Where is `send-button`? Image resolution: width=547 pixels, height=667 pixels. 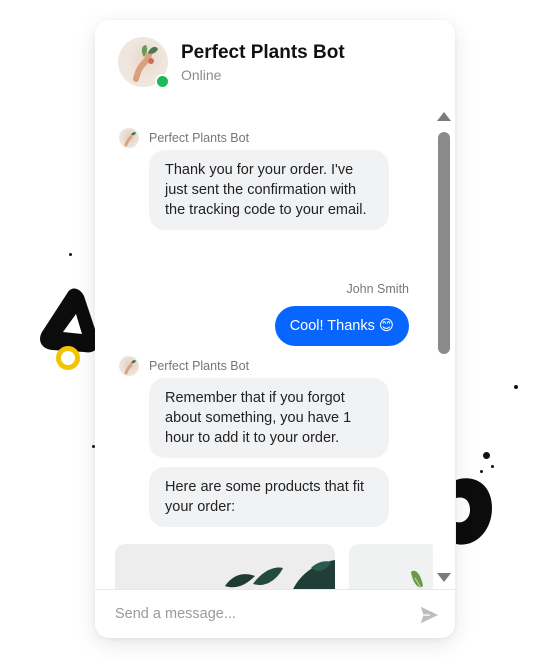
send-button is located at coordinates (429, 615).